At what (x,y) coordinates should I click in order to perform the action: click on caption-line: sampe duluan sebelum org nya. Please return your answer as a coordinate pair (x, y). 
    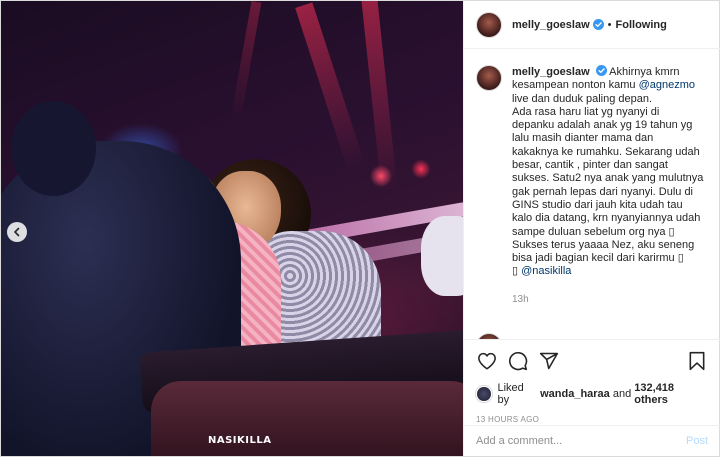
    Looking at the image, I should click on (589, 231).